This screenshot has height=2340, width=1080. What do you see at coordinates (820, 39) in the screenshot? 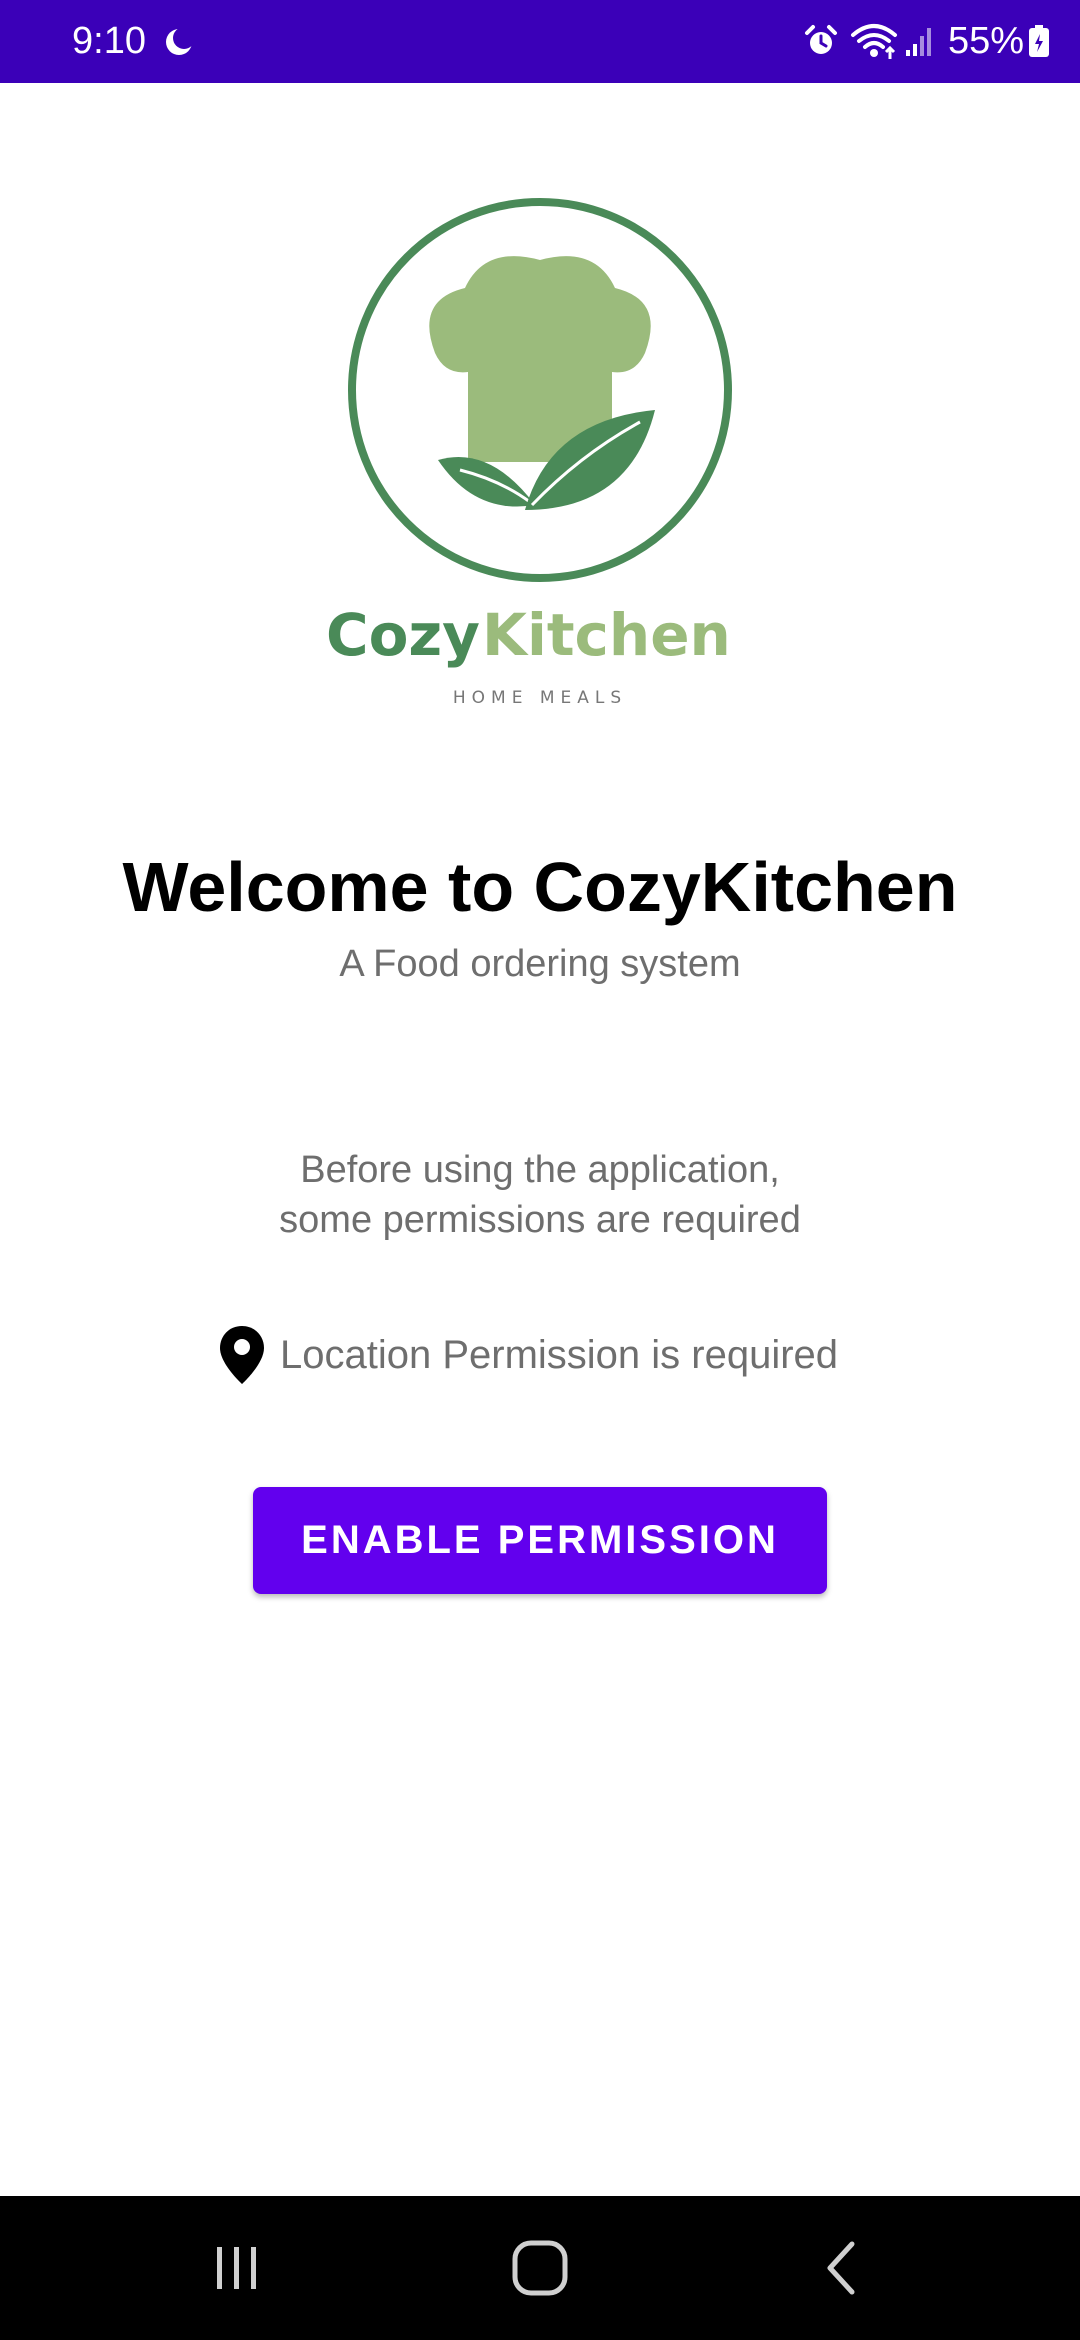
I see `alarm-icon` at bounding box center [820, 39].